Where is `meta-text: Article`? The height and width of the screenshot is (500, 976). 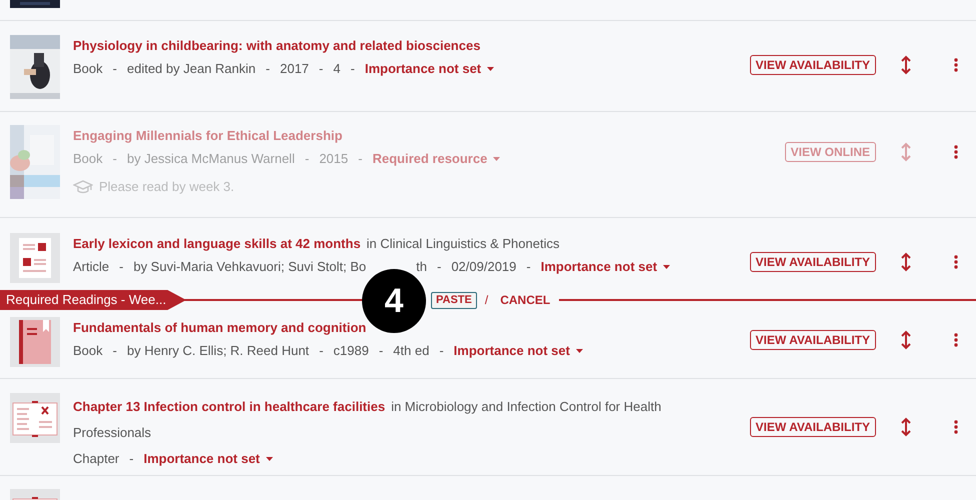 meta-text: Article is located at coordinates (91, 267).